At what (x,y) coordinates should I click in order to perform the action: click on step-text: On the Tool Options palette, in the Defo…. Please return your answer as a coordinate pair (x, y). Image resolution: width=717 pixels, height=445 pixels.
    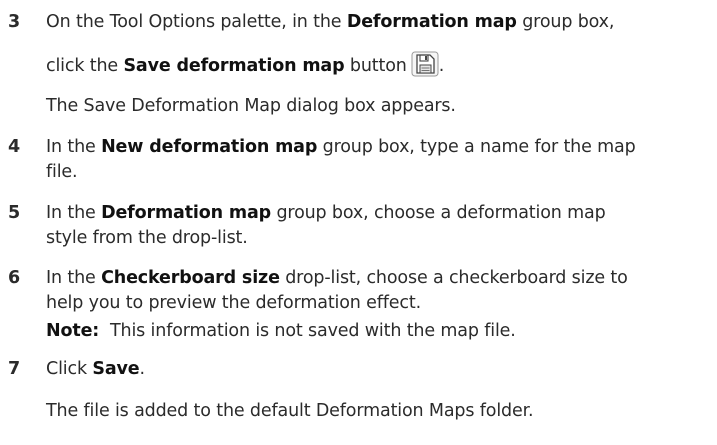
    Looking at the image, I should click on (330, 22).